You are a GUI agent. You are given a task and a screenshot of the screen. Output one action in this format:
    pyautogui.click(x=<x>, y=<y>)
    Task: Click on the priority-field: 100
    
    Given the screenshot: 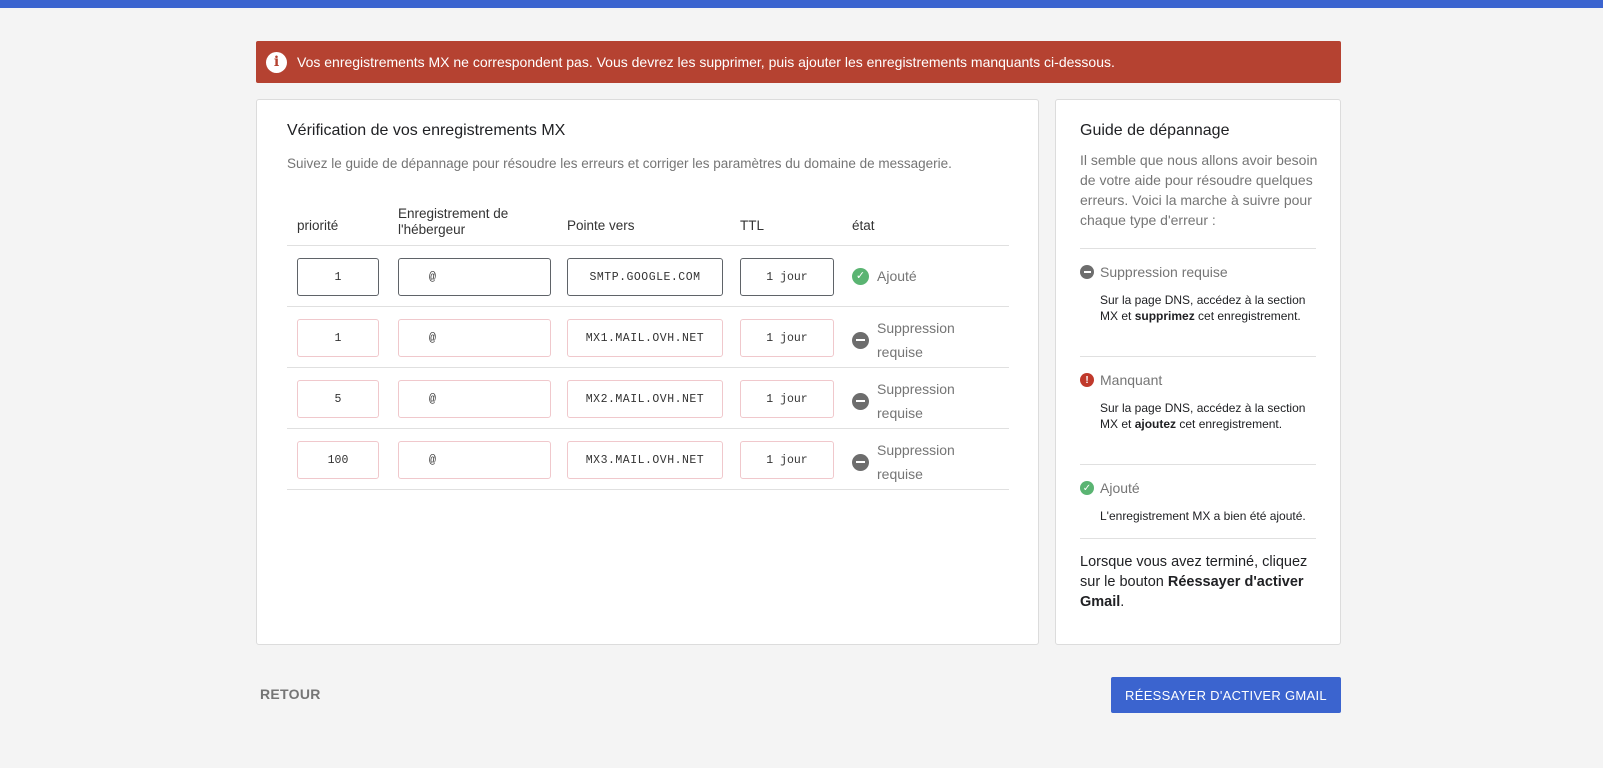 What is the action you would take?
    pyautogui.click(x=338, y=460)
    